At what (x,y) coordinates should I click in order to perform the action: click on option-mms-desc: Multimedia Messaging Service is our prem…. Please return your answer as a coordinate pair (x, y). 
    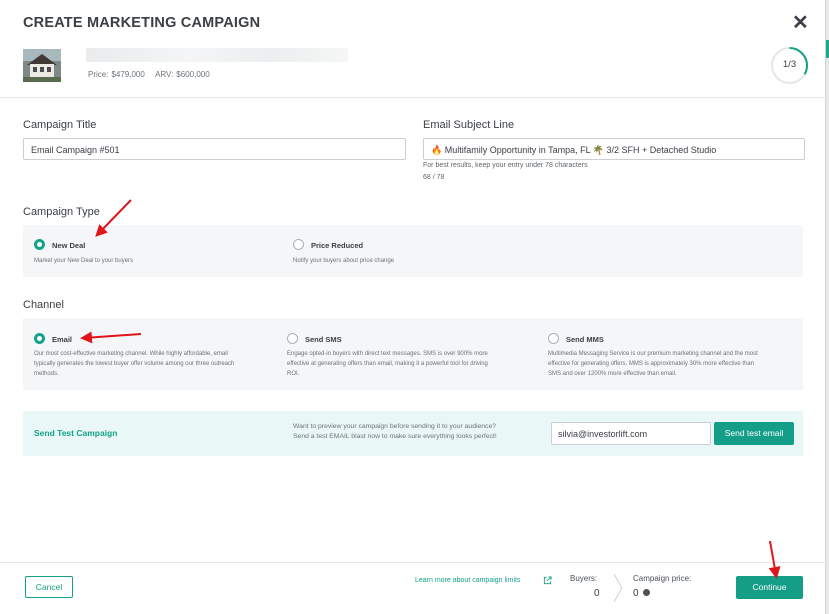
    Looking at the image, I should click on (653, 364).